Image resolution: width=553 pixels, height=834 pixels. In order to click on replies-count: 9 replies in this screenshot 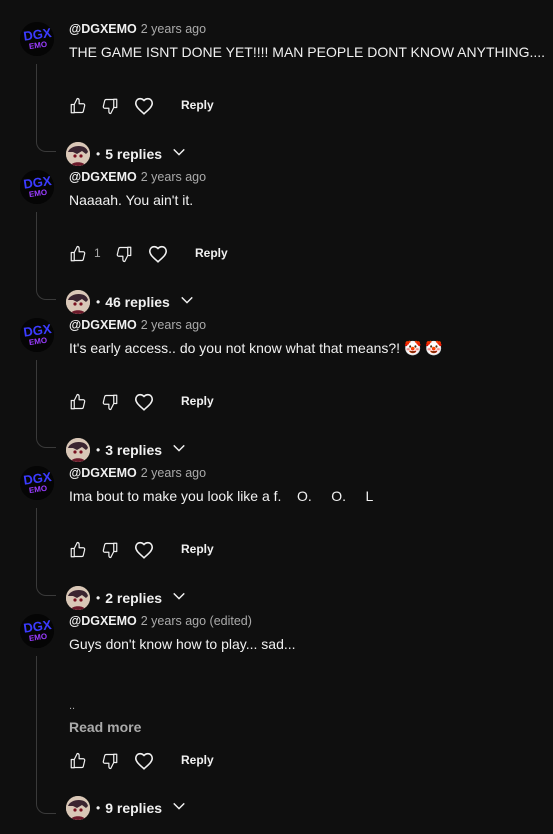, I will do `click(134, 808)`.